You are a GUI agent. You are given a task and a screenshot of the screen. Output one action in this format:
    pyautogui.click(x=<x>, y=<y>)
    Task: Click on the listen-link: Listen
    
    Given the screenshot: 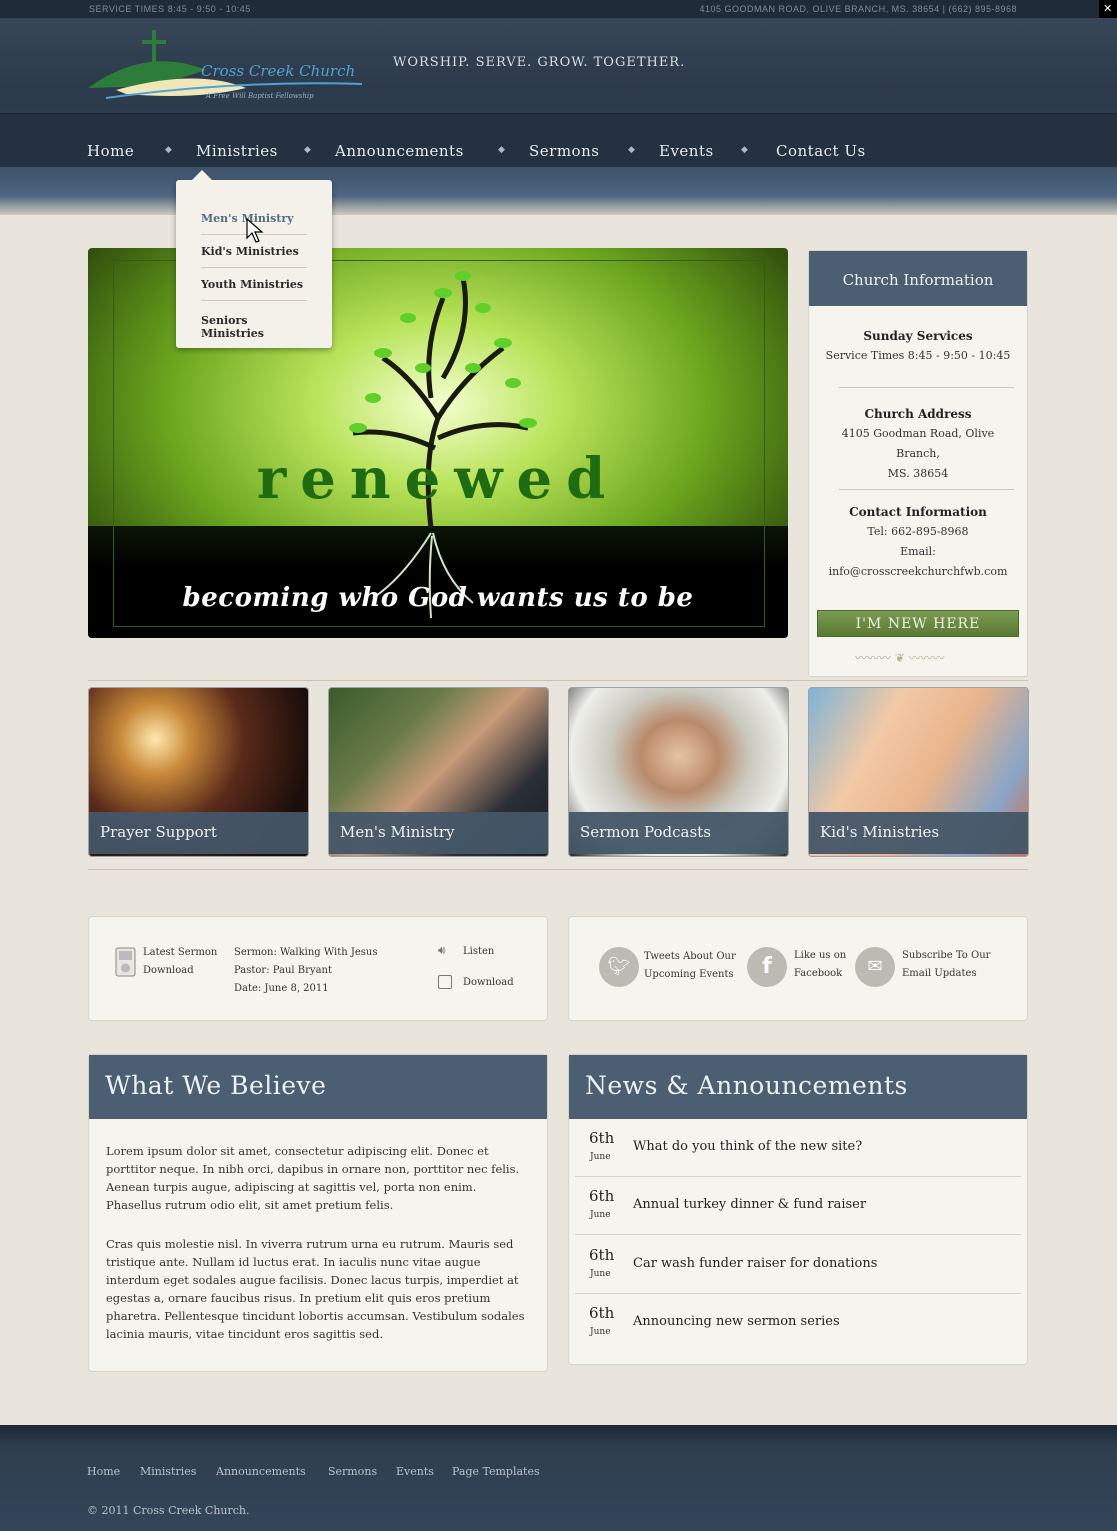 What is the action you would take?
    pyautogui.click(x=478, y=952)
    